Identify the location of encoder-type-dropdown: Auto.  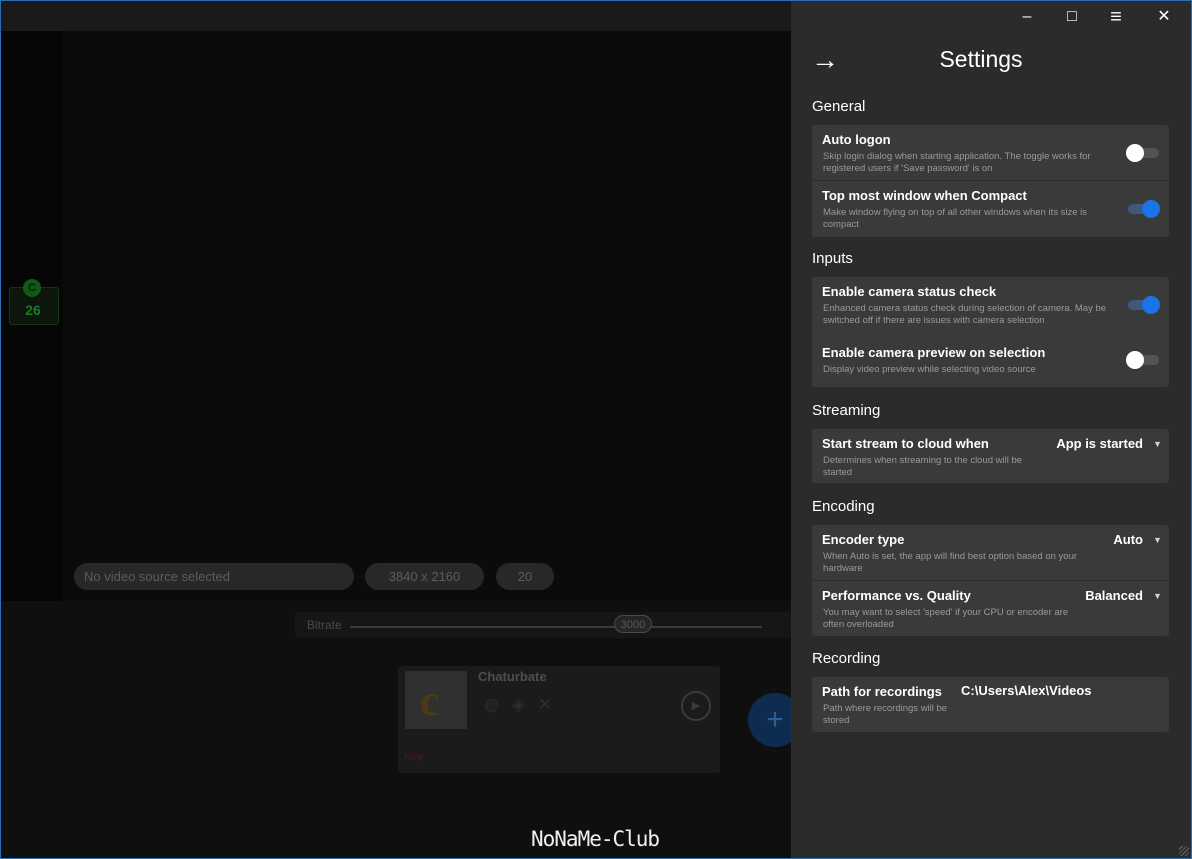
(1128, 539).